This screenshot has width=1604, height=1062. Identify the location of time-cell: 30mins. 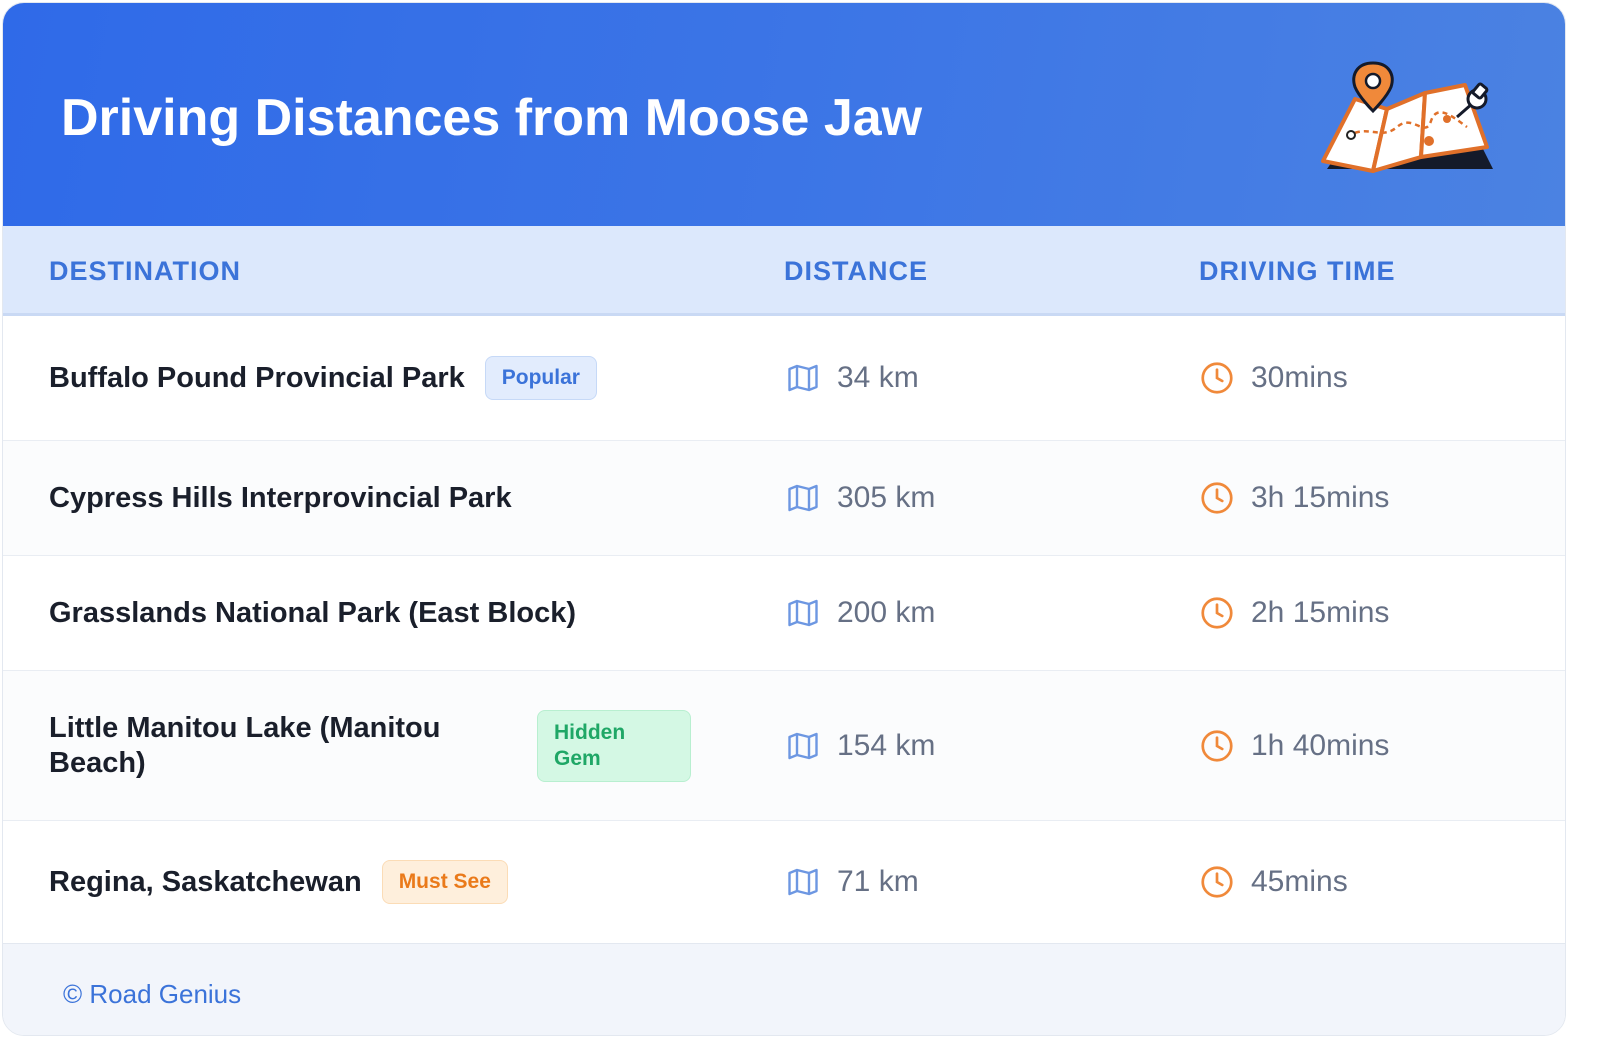
(1273, 378).